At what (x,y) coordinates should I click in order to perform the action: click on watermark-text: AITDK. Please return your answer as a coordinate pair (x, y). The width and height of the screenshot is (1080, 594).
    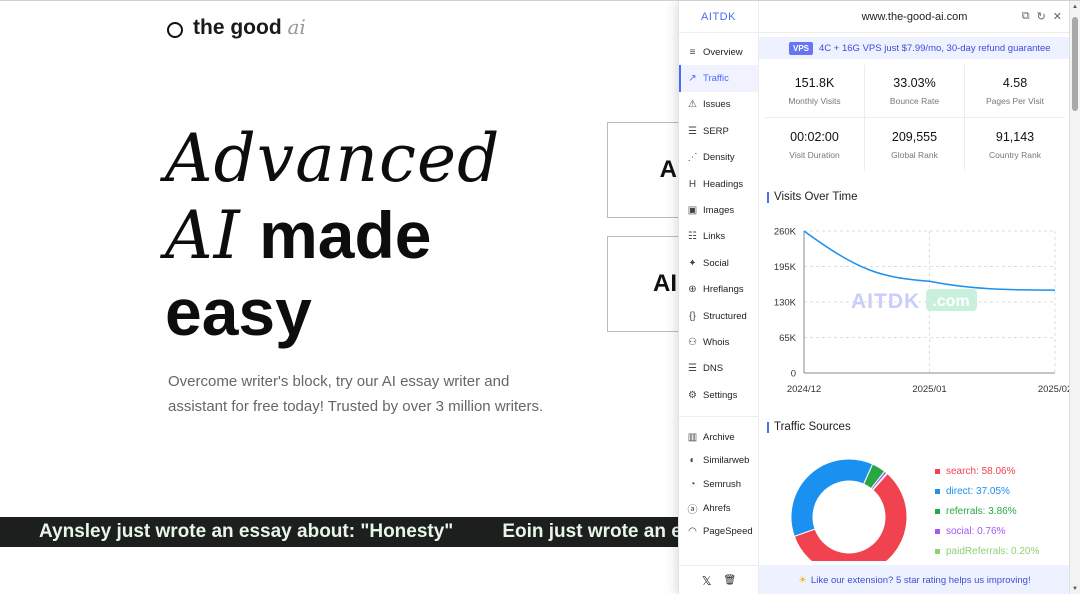
    Looking at the image, I should click on (885, 301).